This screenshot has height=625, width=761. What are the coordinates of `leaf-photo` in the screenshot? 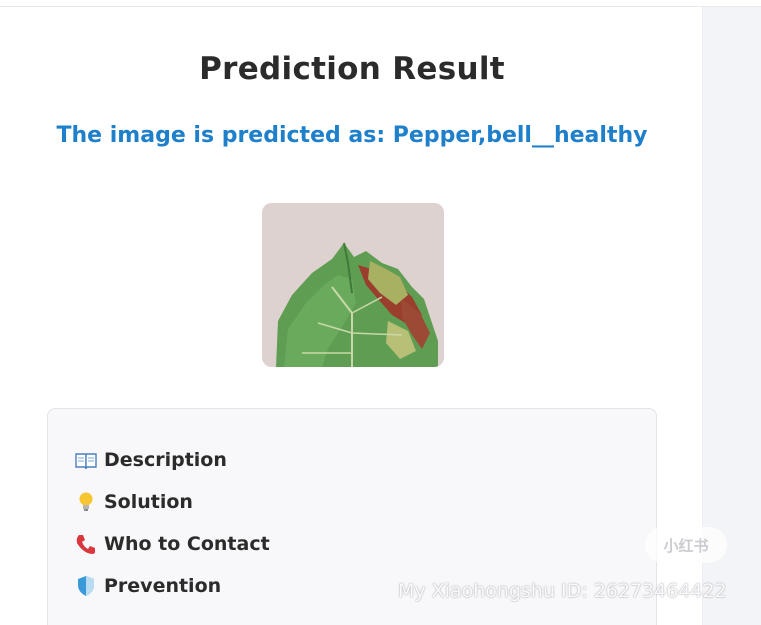 It's located at (353, 285).